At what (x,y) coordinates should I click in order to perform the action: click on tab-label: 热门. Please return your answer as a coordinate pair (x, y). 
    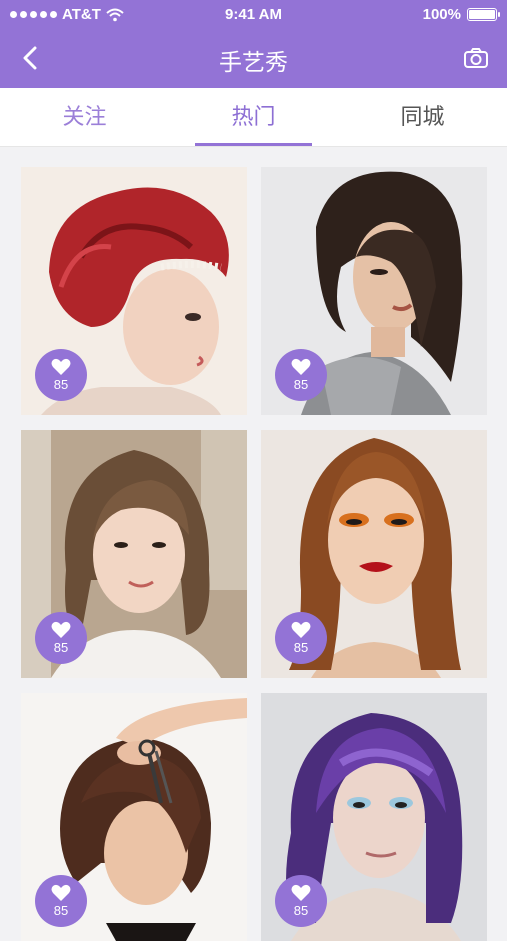
    Looking at the image, I should click on (253, 116).